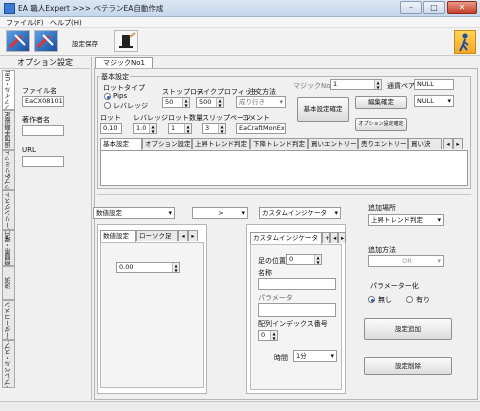 The height and width of the screenshot is (411, 480). I want to click on menu-bar: ファイル(F) ヘルプ(H), so click(240, 22).